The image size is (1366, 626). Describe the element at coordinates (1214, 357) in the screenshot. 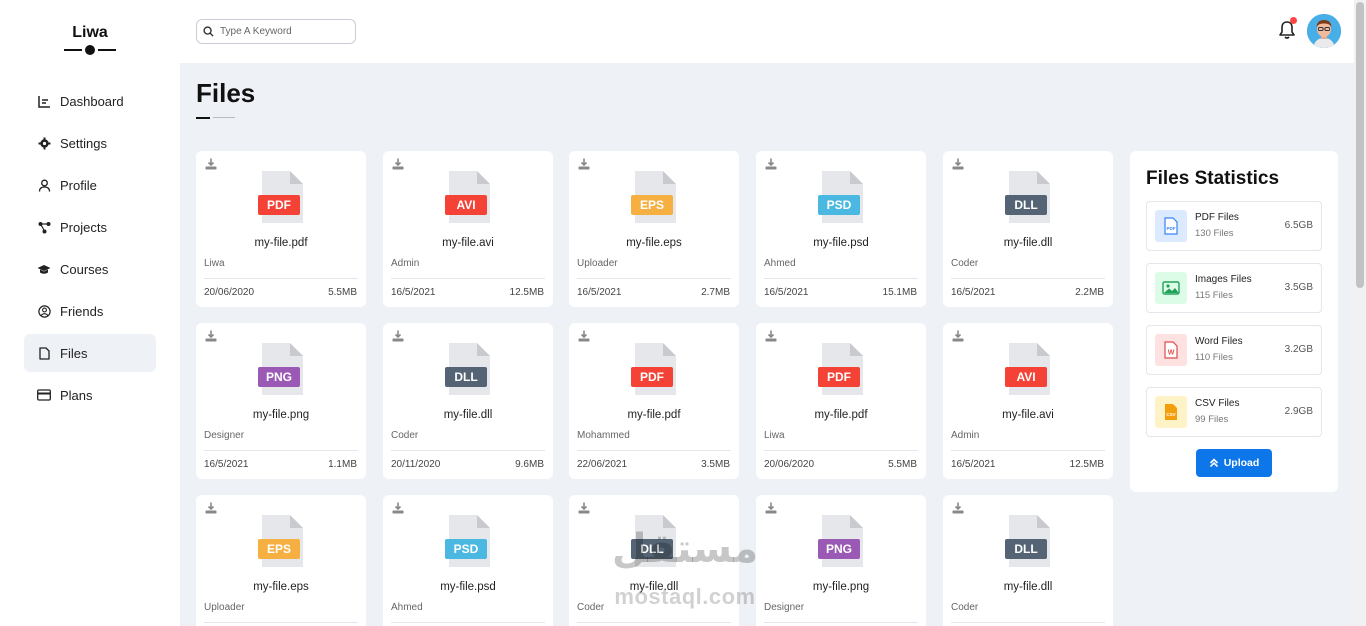

I see `stat-count: 110 Files` at that location.